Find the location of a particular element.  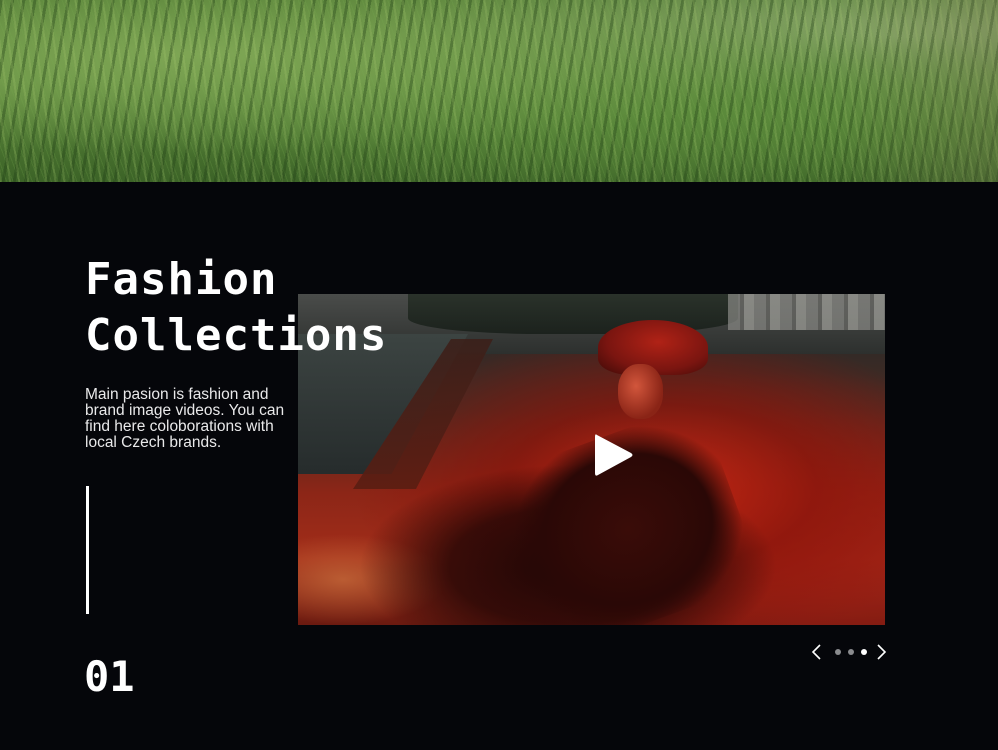

chevron-left-icon is located at coordinates (816, 652).